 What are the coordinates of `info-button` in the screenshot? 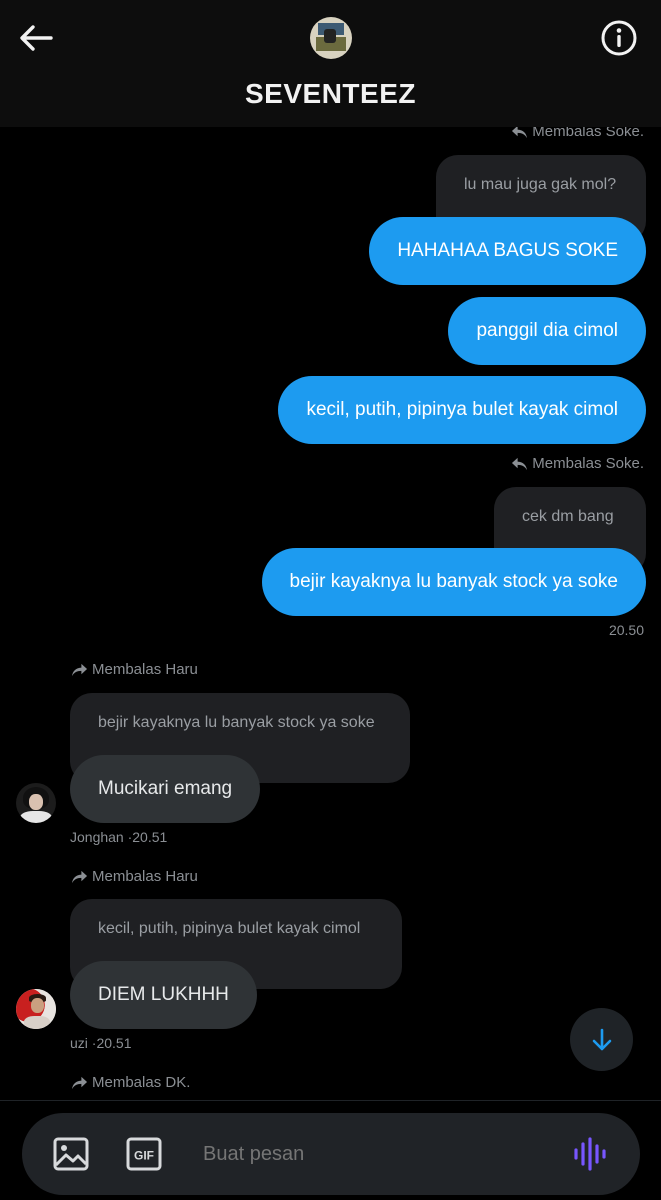 It's located at (619, 38).